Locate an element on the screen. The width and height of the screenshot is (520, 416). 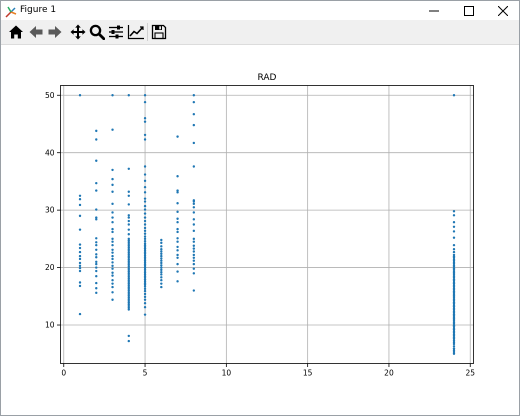
arrow-right-icon is located at coordinates (55, 32).